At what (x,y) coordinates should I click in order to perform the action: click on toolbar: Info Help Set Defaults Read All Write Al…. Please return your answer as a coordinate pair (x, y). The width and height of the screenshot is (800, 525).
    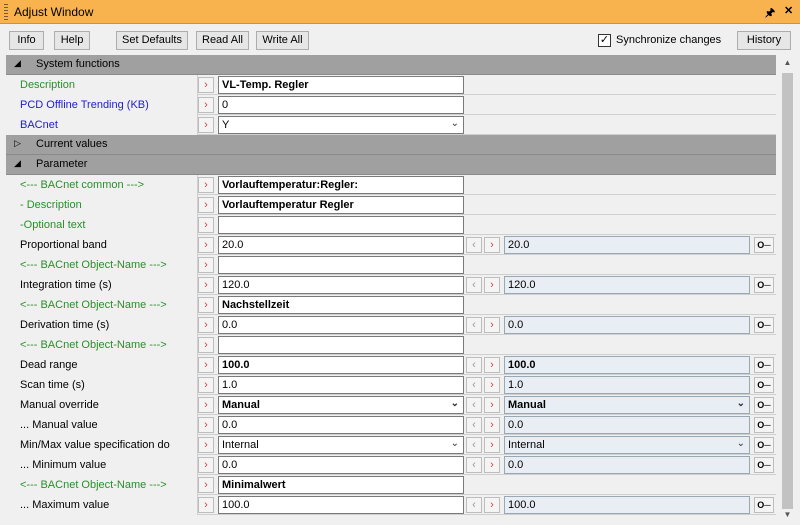
    Looking at the image, I should click on (400, 40).